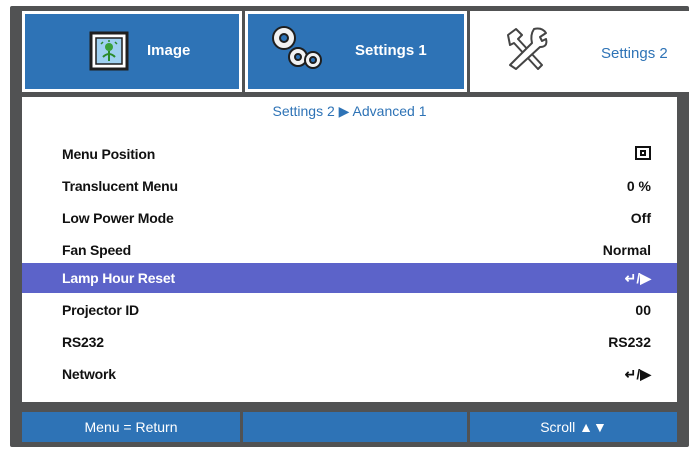 Image resolution: width=699 pixels, height=457 pixels. What do you see at coordinates (349, 218) in the screenshot?
I see `menu-item-low-power-mode: Low Power Mode Off` at bounding box center [349, 218].